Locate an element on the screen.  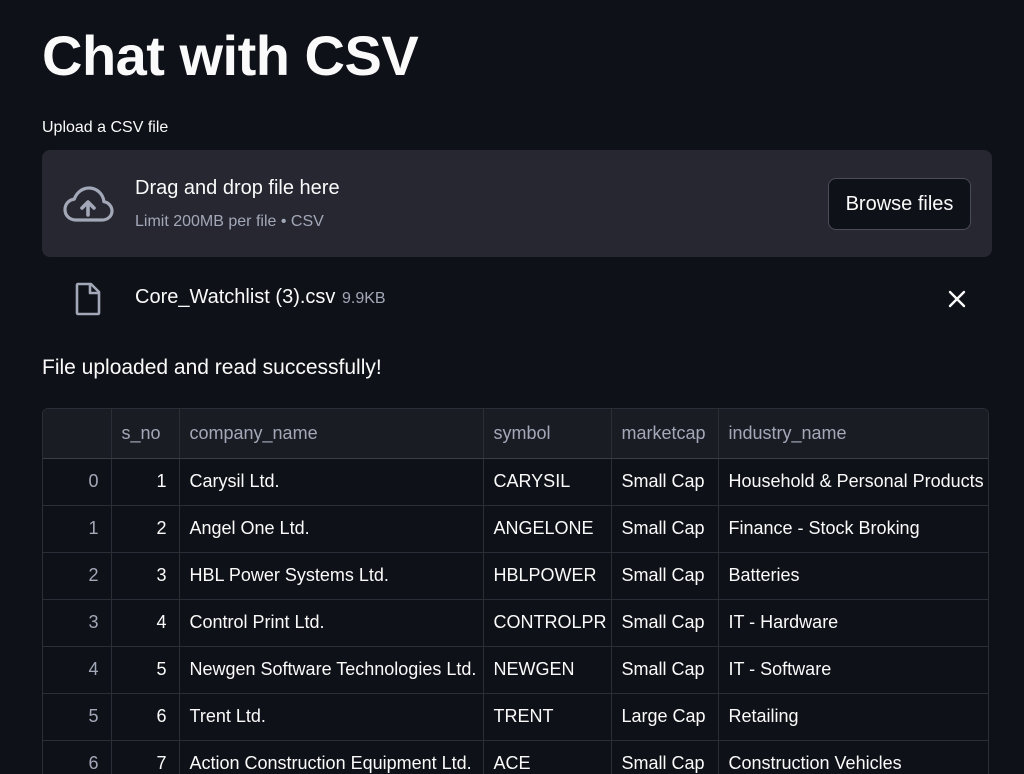
symbol-cell: CARYSIL is located at coordinates (547, 482).